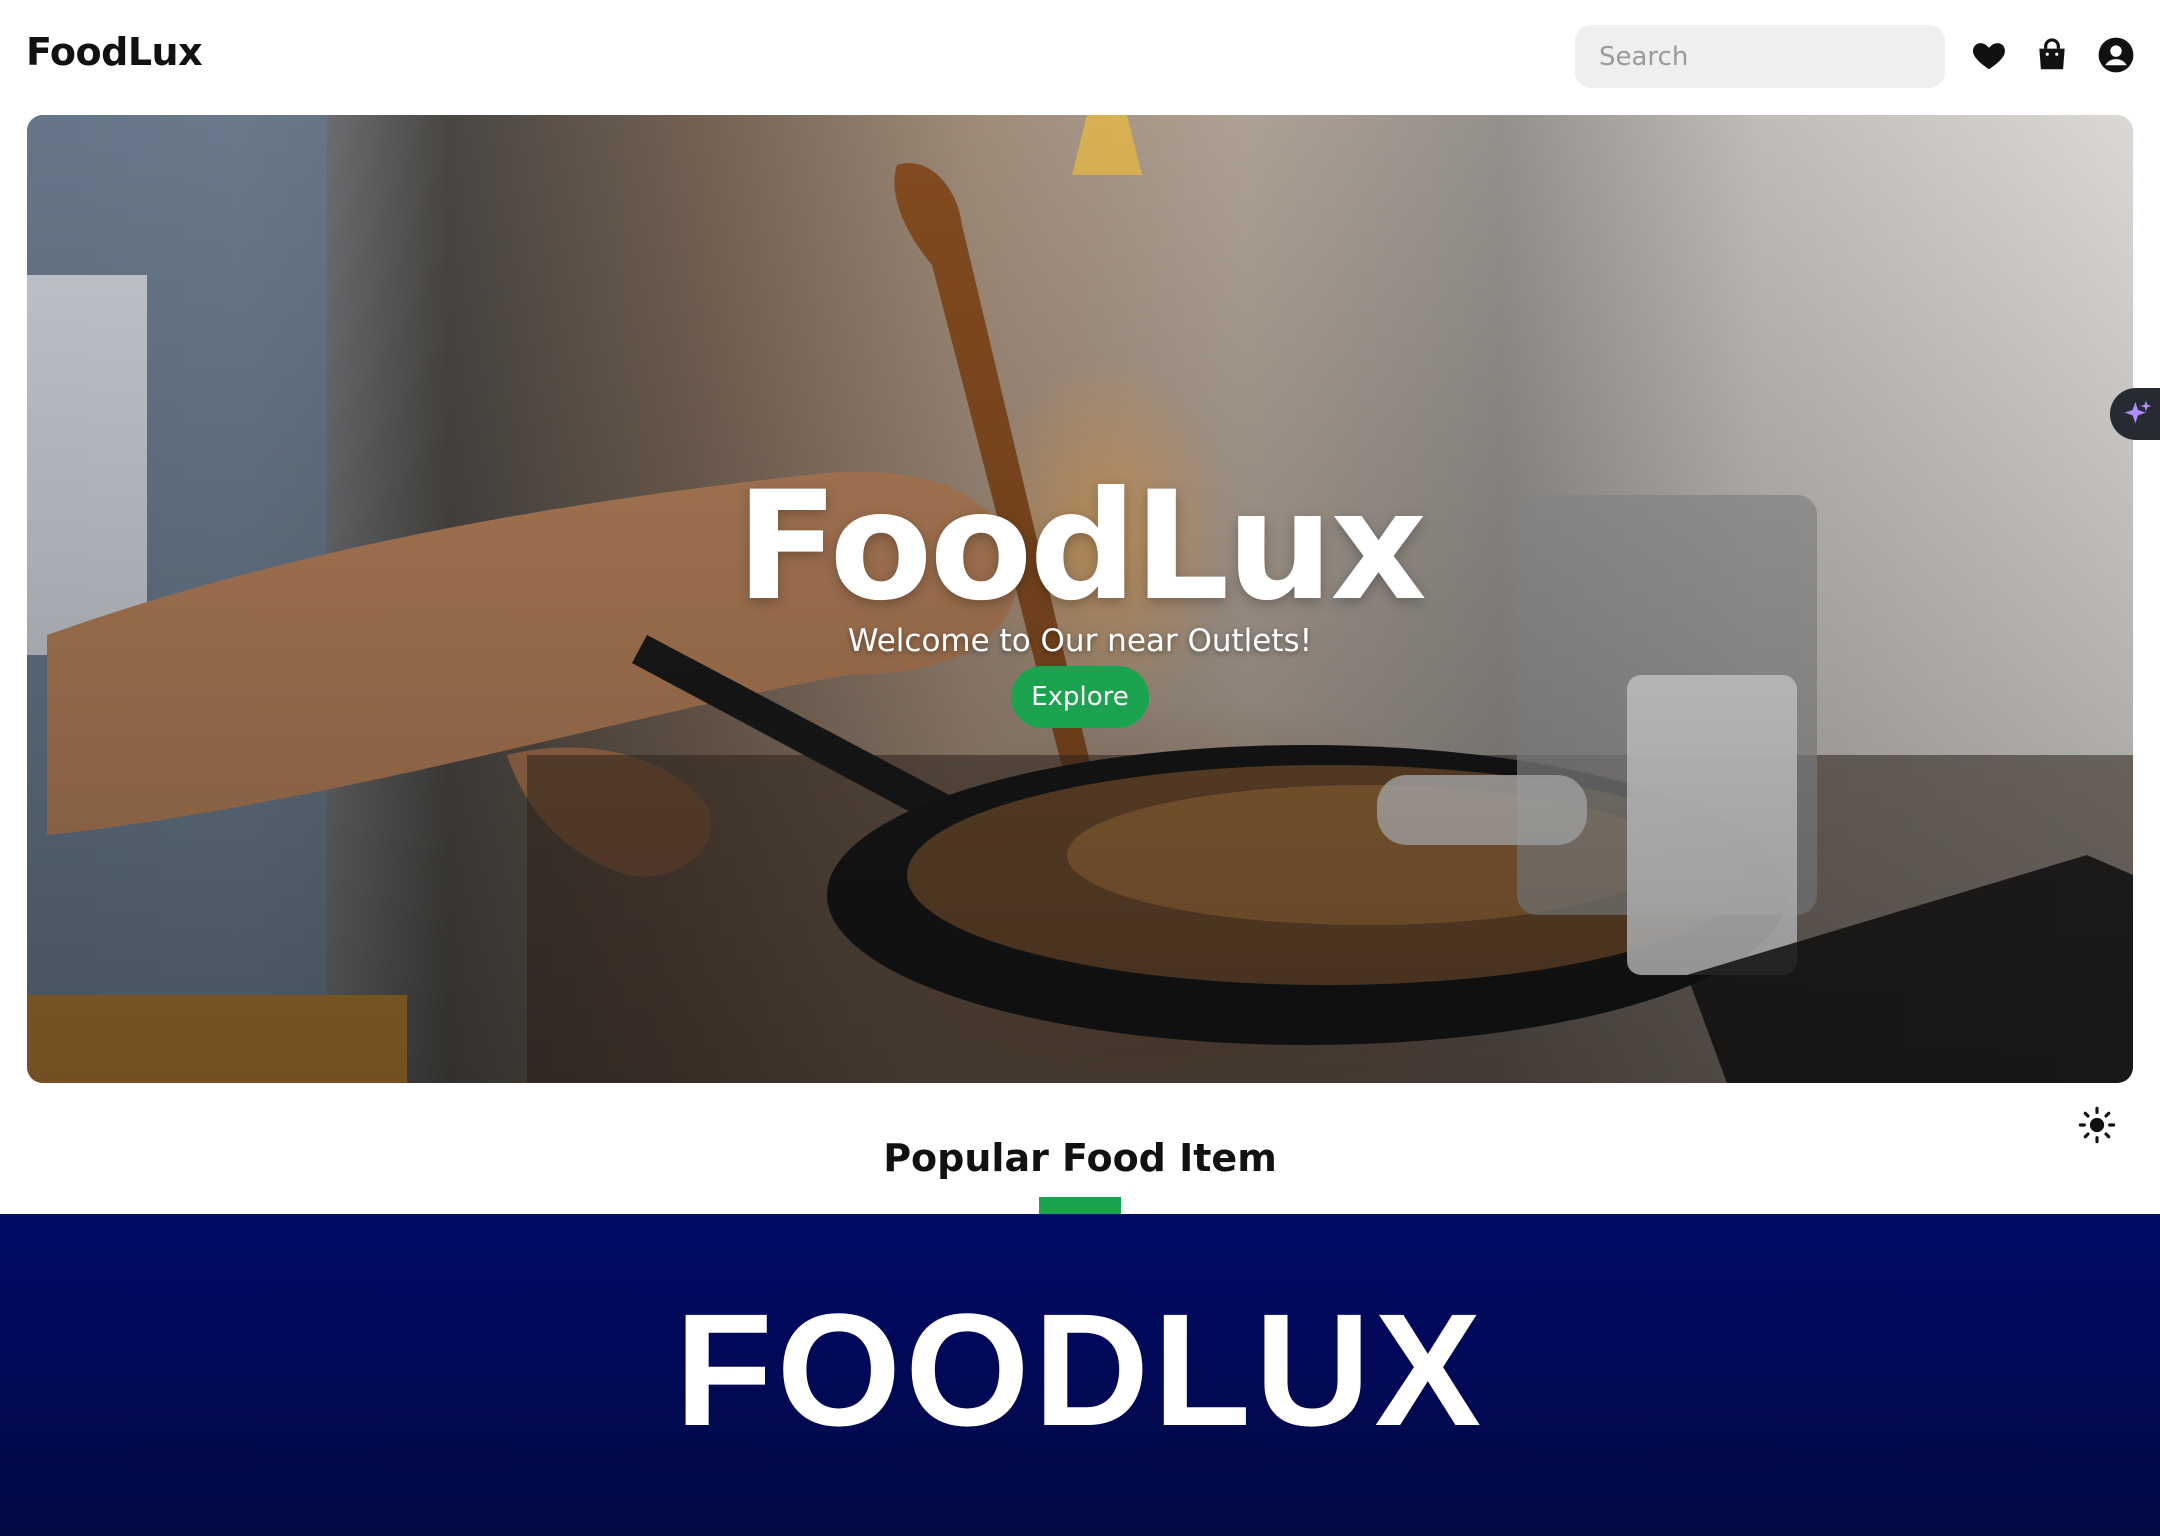  I want to click on sparkle-icon, so click(2138, 412).